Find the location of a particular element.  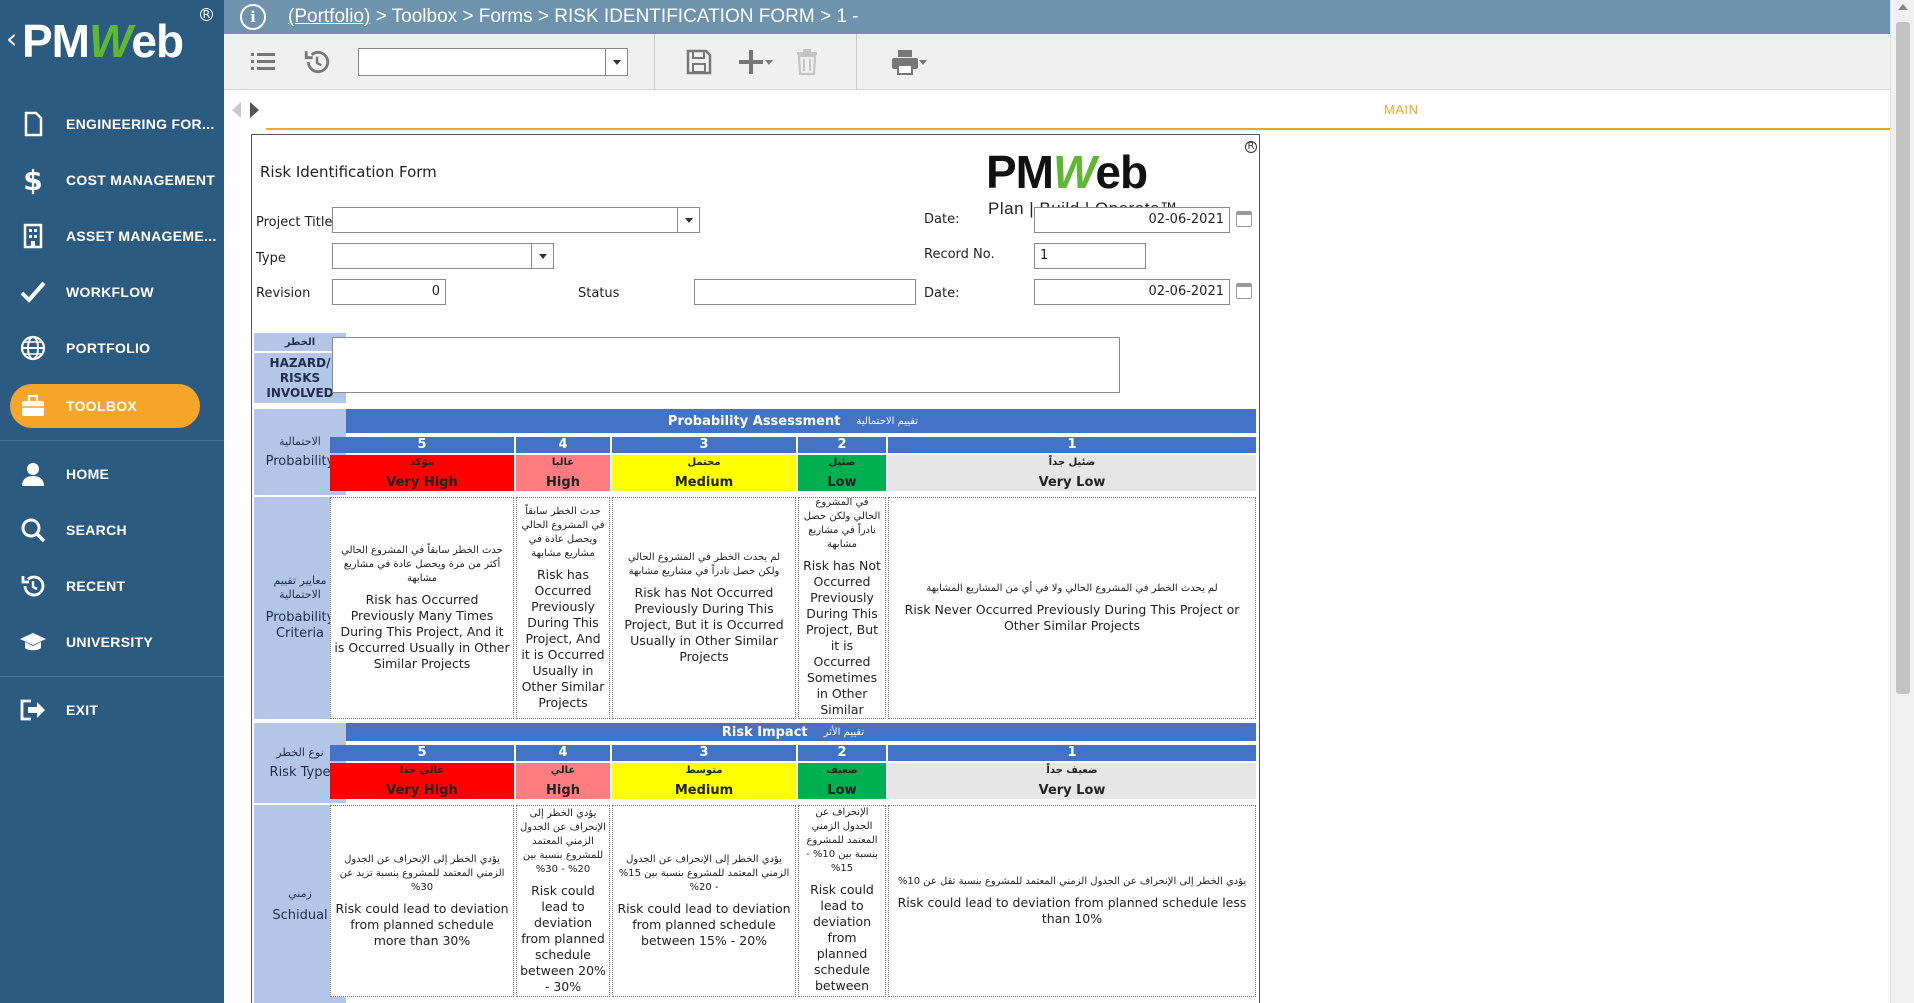

tab-main: MAIN is located at coordinates (1401, 109).